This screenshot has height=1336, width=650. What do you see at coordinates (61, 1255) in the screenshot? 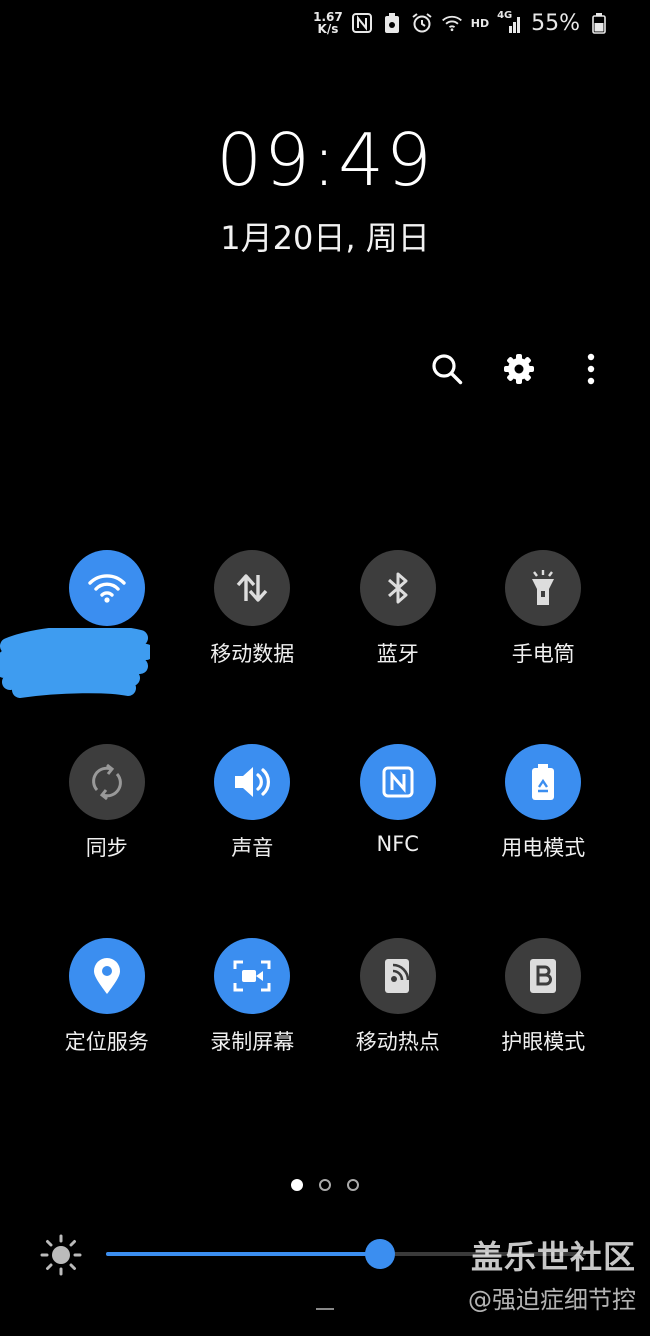
I see `brightness-sun-icon` at bounding box center [61, 1255].